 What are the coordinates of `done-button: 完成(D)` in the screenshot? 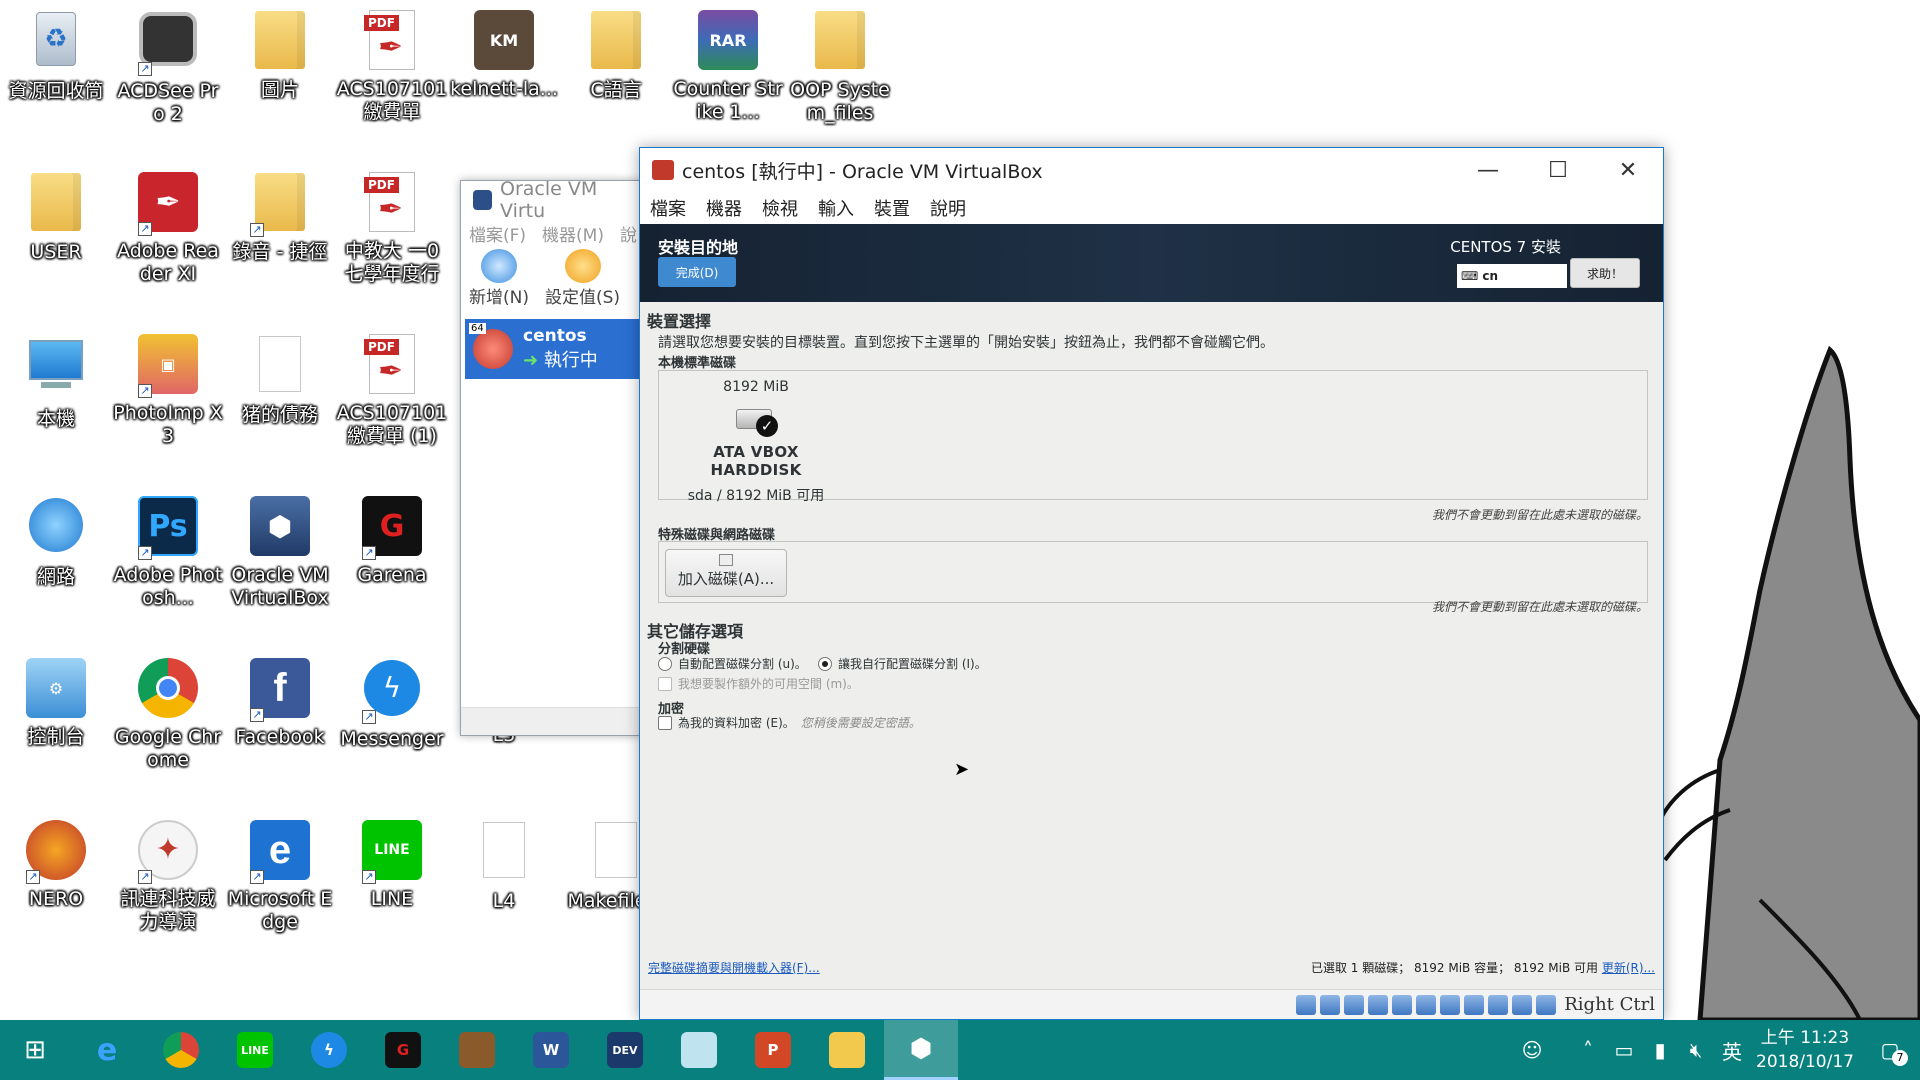 It's located at (697, 272).